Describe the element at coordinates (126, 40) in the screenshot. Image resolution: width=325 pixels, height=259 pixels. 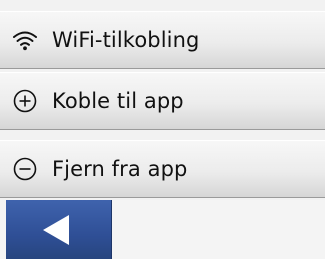
I see `menu-item-label: WiFi-tilkobling` at that location.